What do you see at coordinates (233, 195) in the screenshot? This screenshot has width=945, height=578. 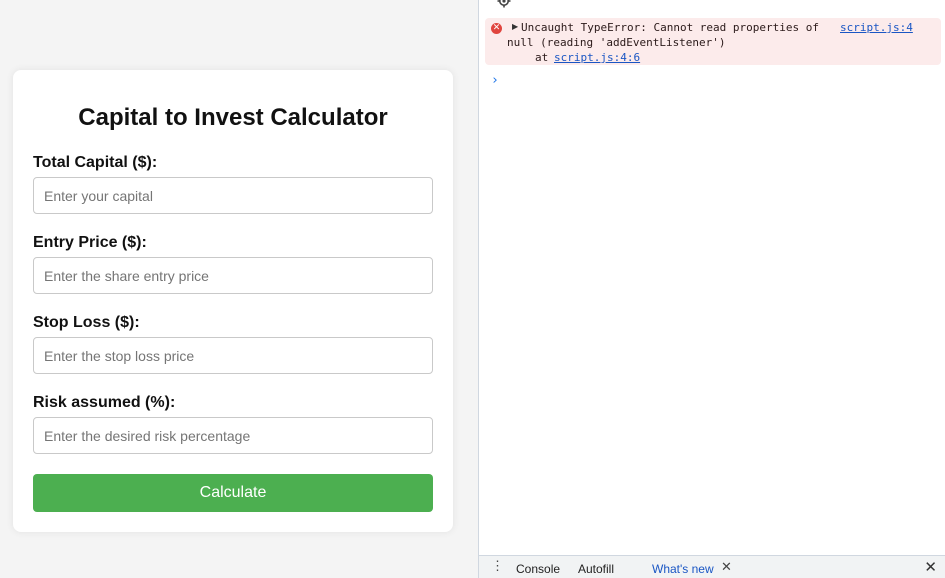 I see `total-capital-input` at bounding box center [233, 195].